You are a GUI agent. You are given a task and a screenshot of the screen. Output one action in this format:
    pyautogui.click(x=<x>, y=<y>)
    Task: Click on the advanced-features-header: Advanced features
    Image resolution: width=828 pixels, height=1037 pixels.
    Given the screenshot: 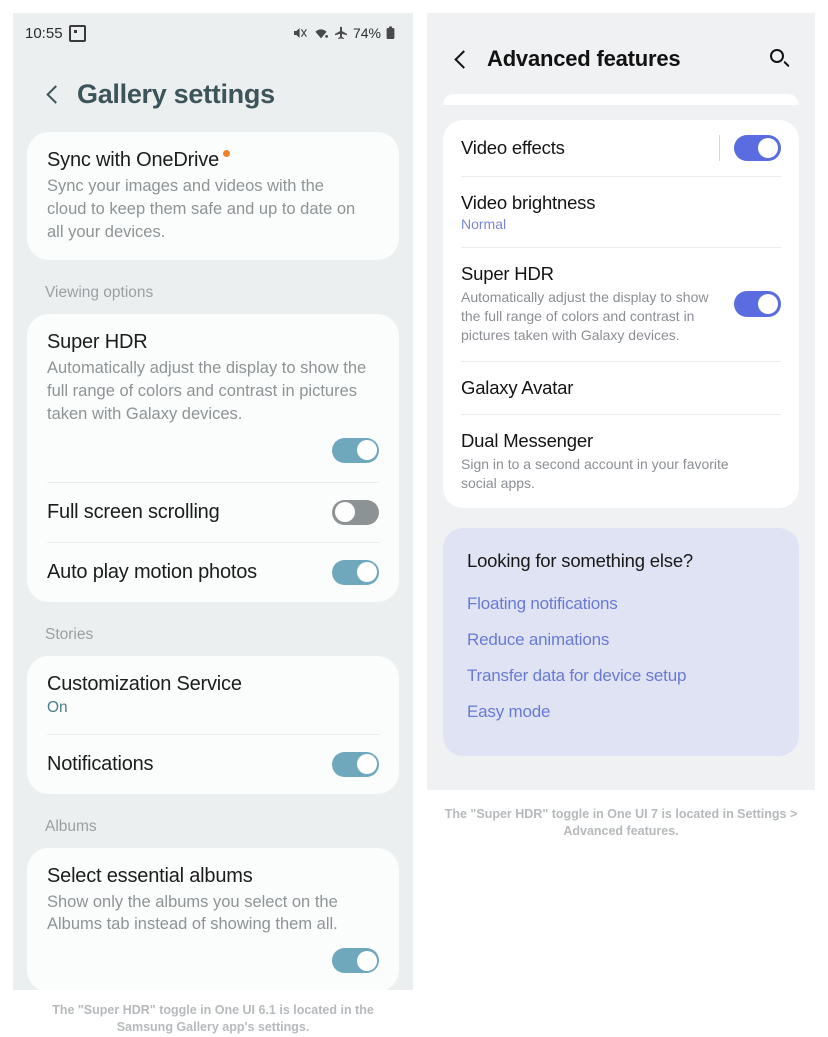 What is the action you would take?
    pyautogui.click(x=621, y=42)
    